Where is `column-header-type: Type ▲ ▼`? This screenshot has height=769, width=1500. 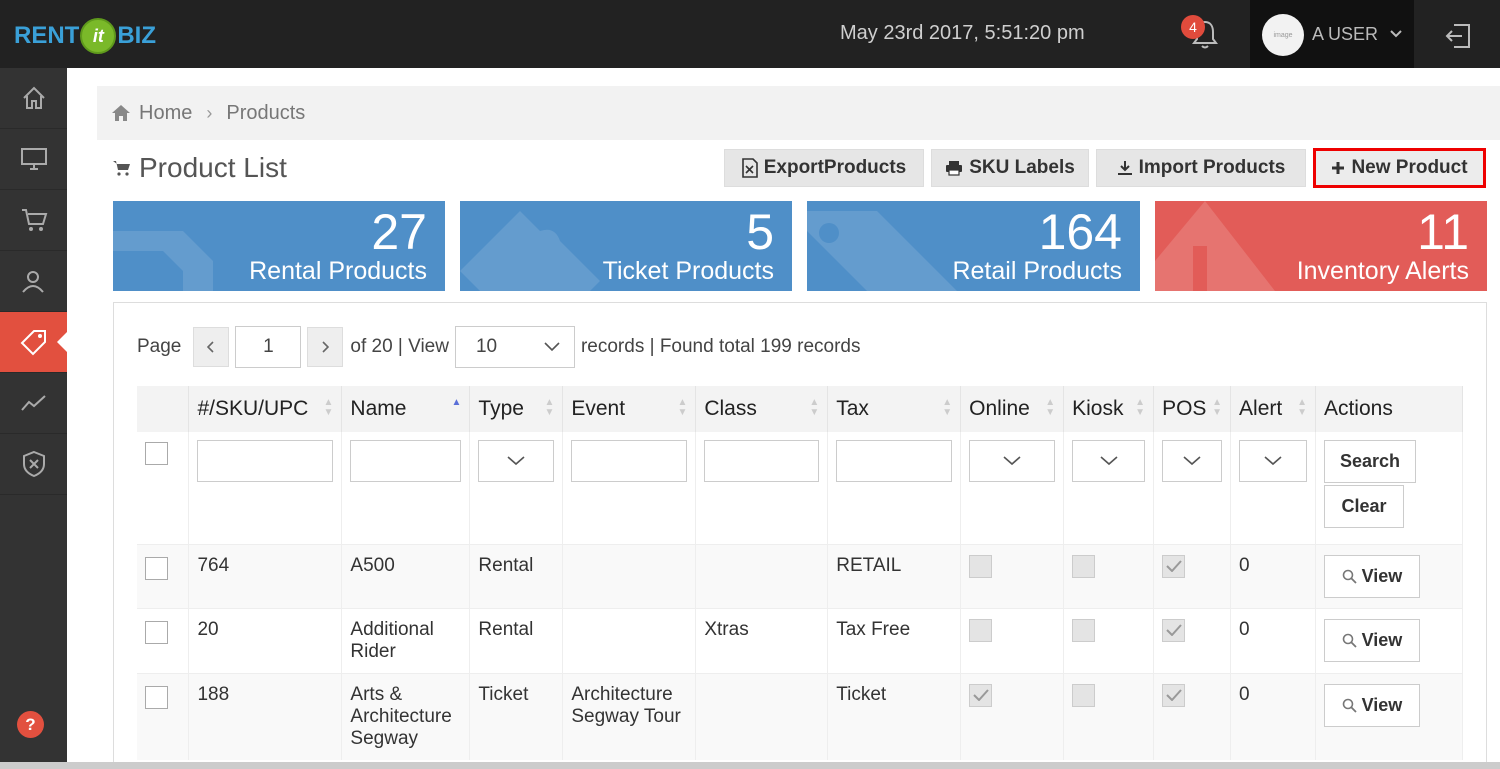
column-header-type: Type ▲ ▼ is located at coordinates (516, 409).